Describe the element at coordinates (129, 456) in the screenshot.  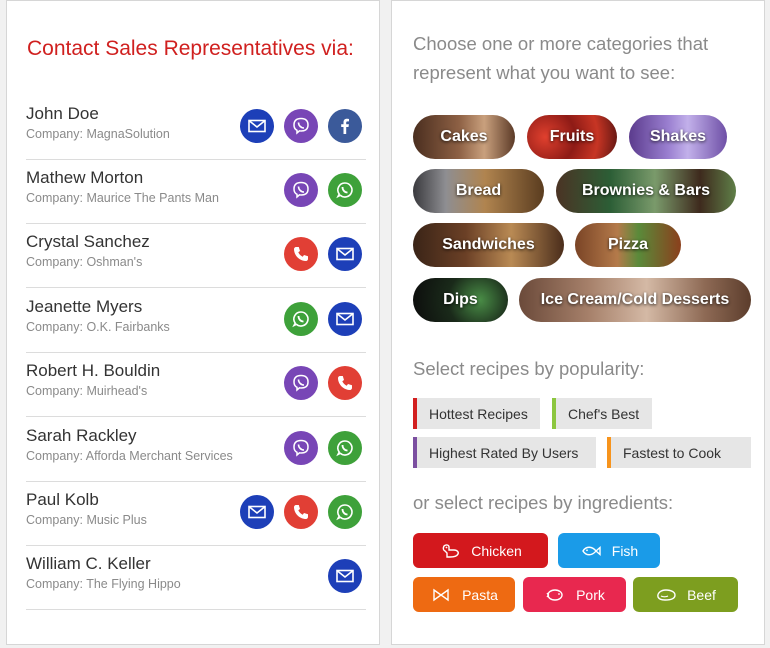
I see `contact-company: Company: Afforda Merchant Services` at that location.